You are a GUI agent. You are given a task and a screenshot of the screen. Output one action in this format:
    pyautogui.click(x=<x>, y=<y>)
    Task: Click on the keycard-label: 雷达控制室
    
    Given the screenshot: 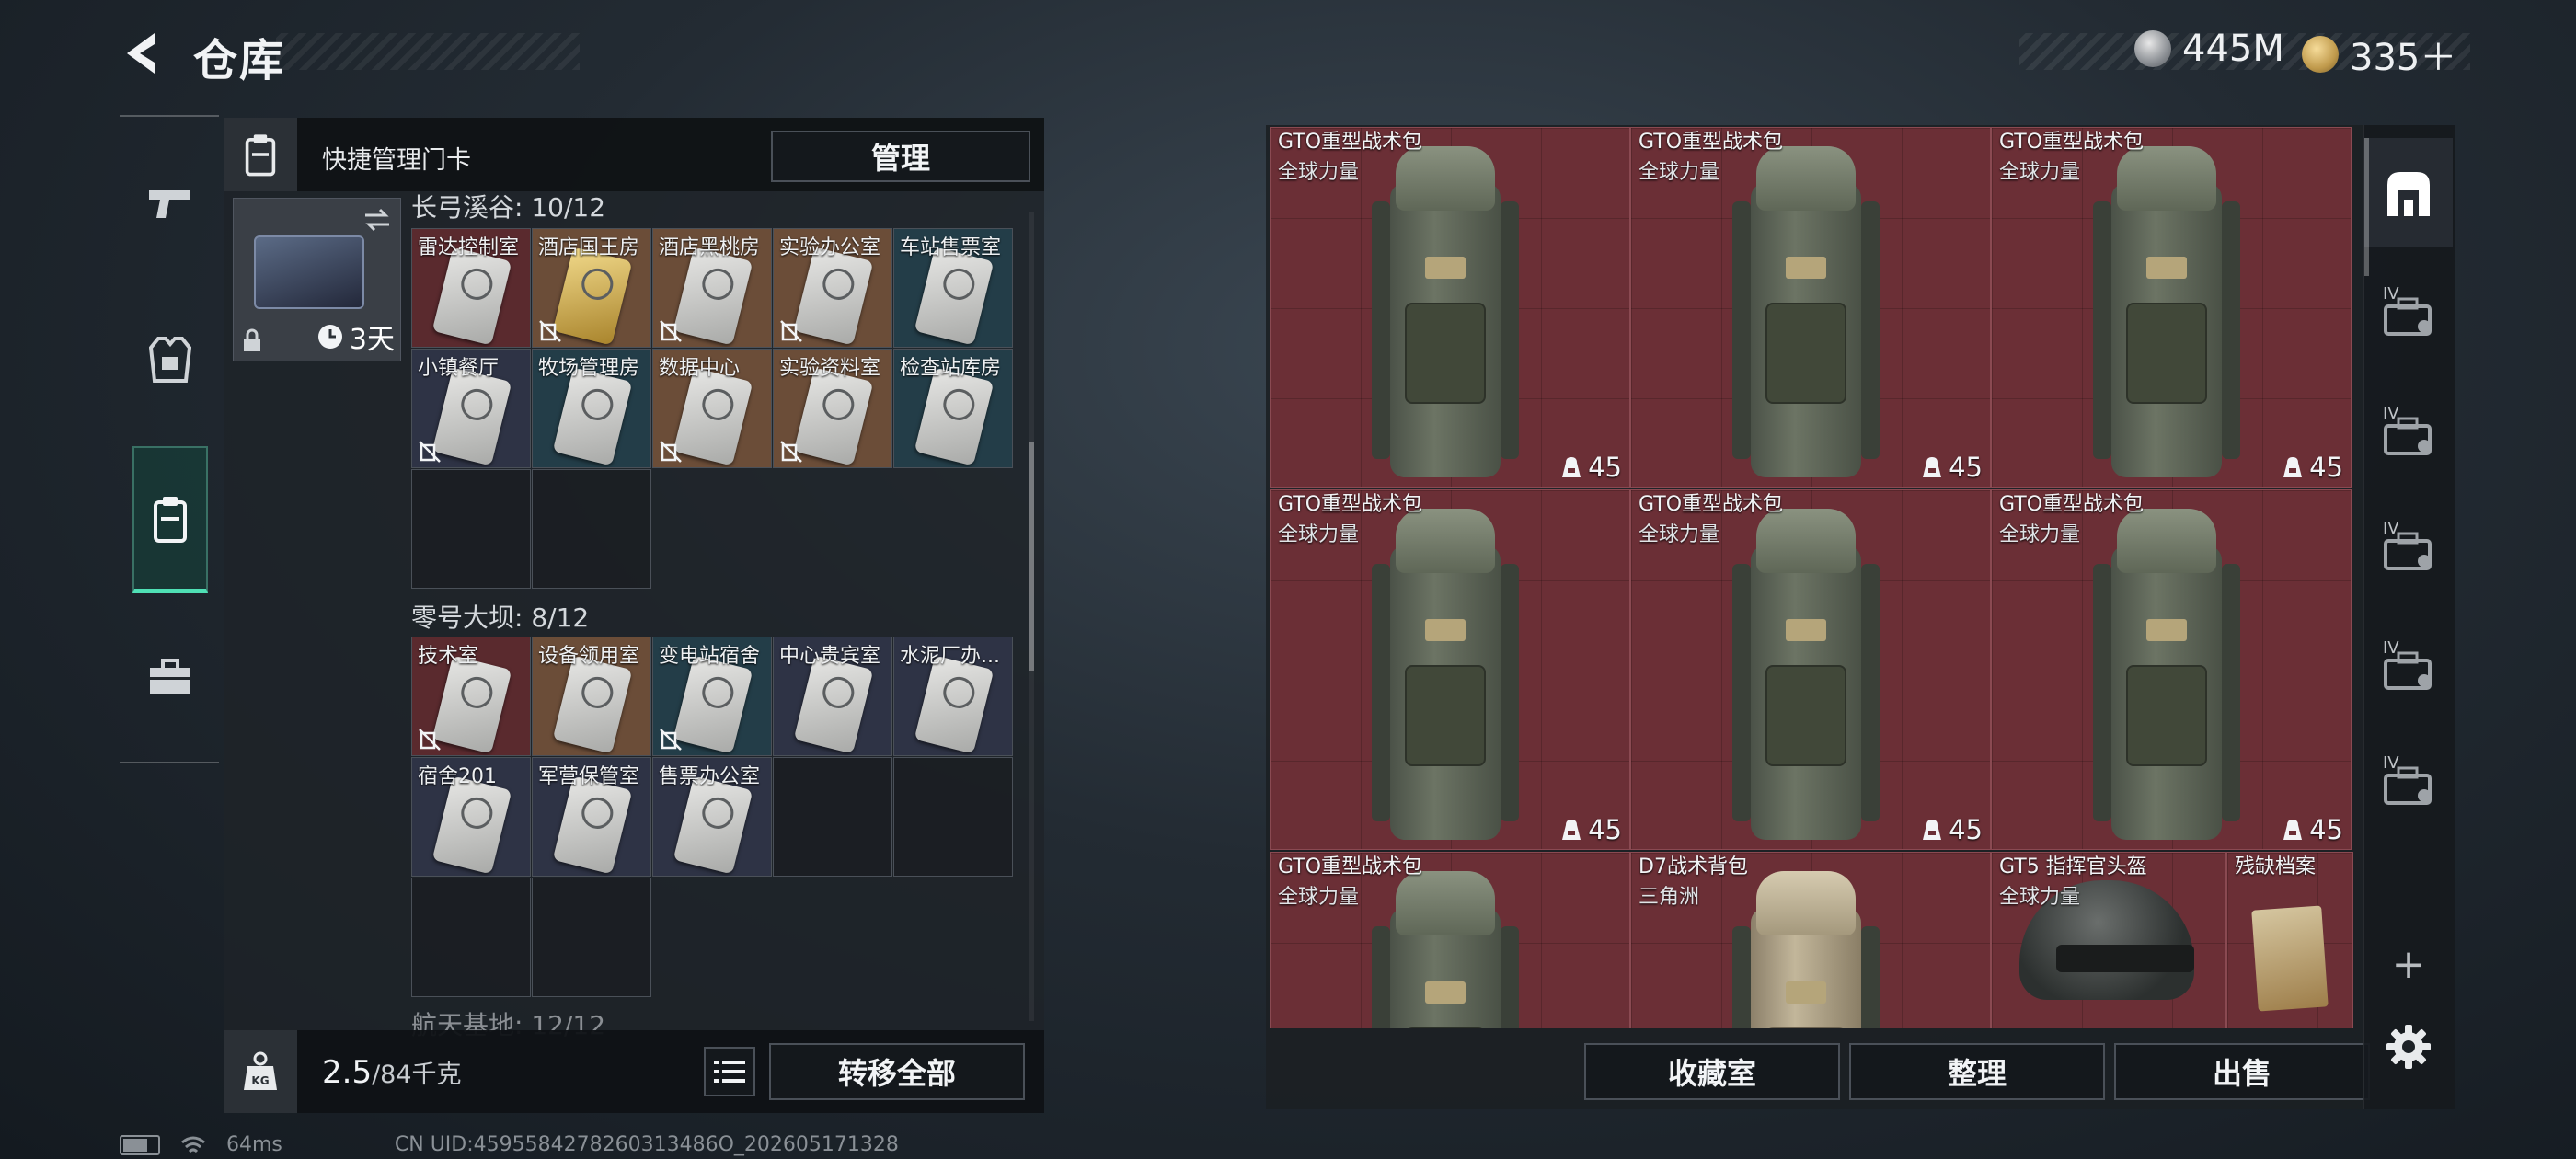 What is the action you would take?
    pyautogui.click(x=469, y=247)
    